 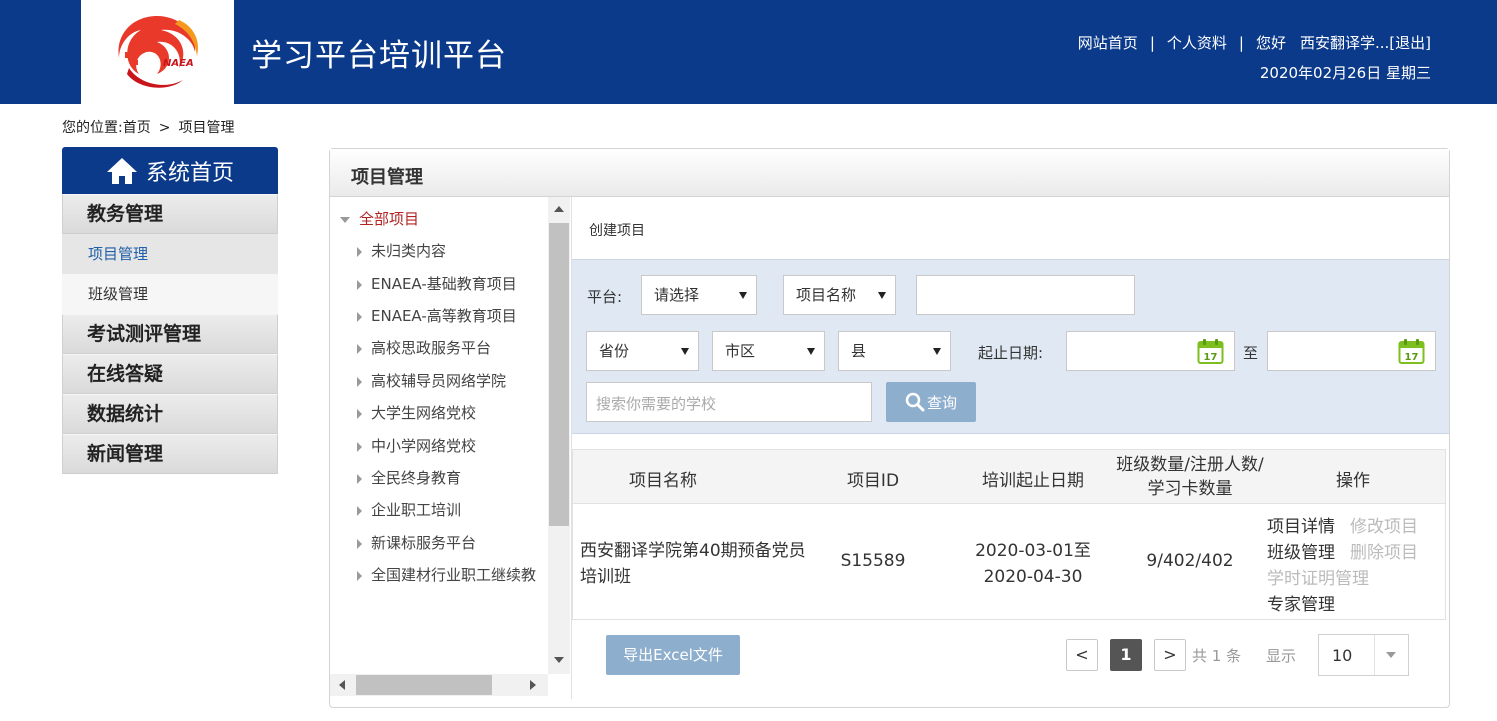 What do you see at coordinates (1270, 43) in the screenshot?
I see `greeting-text: 您好` at bounding box center [1270, 43].